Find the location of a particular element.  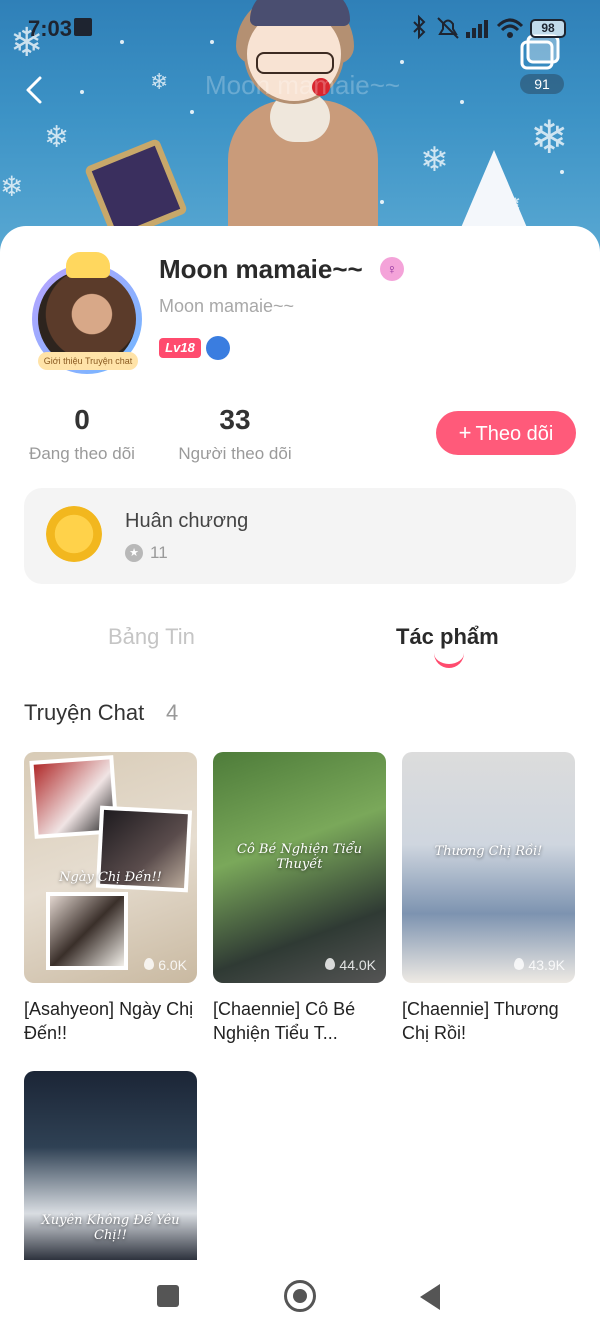

muted-bell-icon is located at coordinates (448, 28).